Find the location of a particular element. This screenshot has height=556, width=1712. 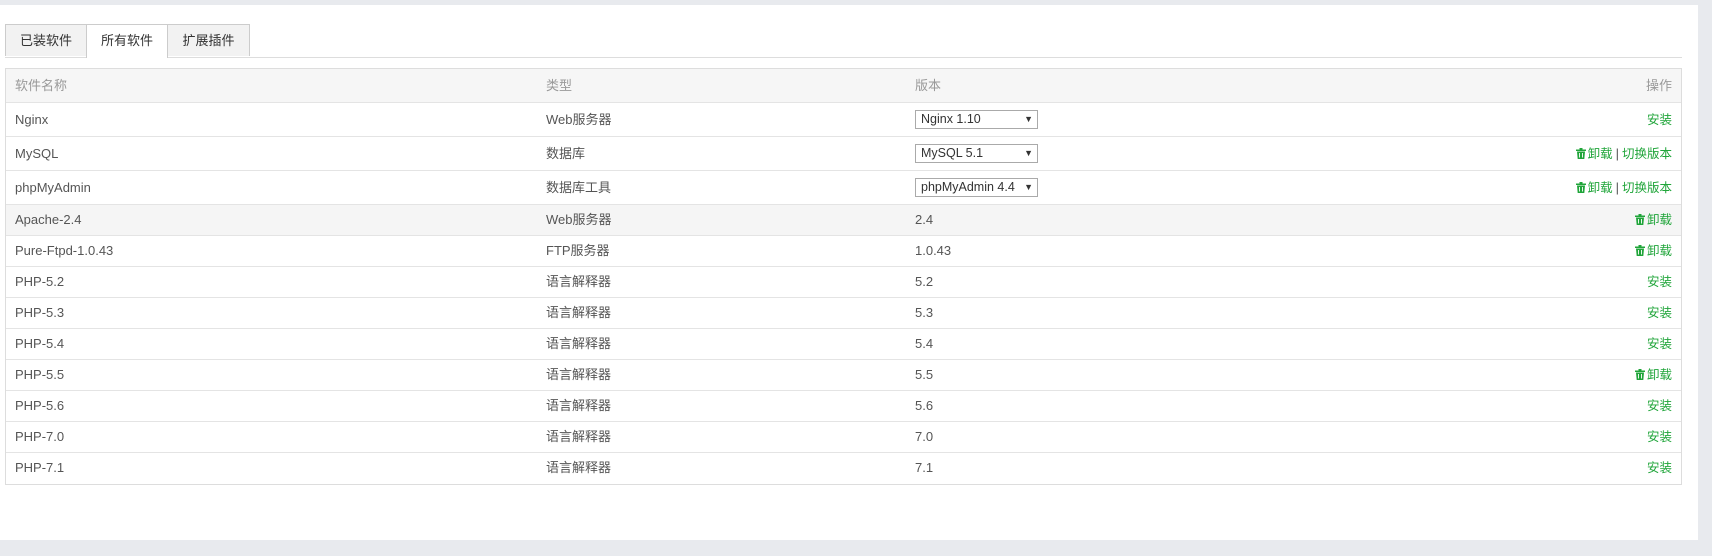

table-row: Pure-Ftpd-1.0.43 FTP服务器 1.0.43 卸载 is located at coordinates (843, 251).